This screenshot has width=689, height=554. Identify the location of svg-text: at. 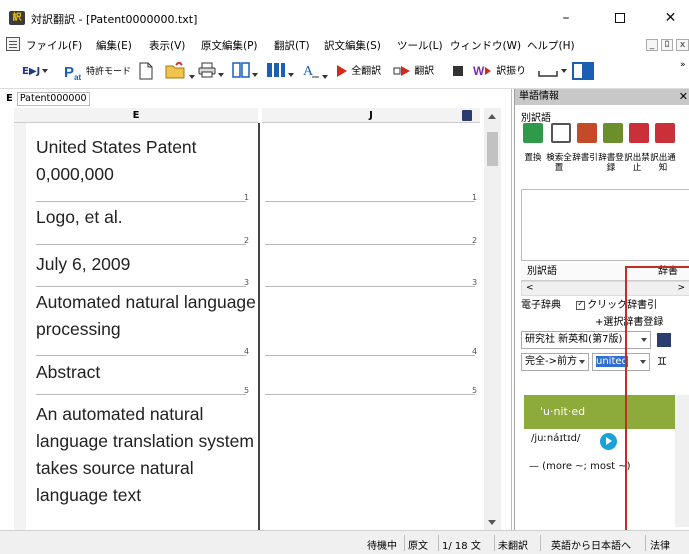
(77, 77).